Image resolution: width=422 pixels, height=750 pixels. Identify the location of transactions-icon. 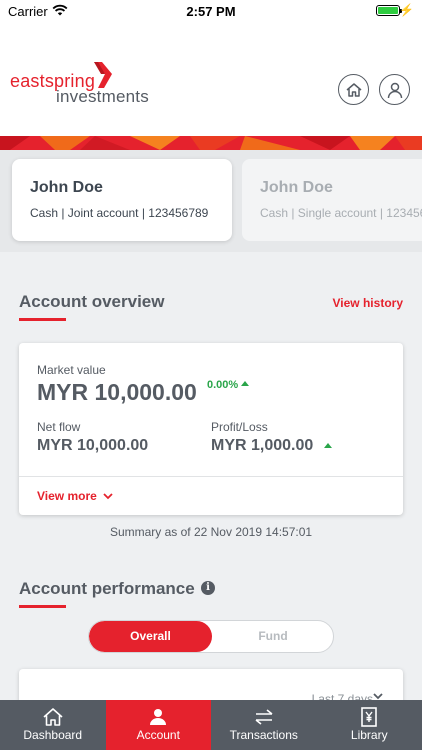
(264, 717).